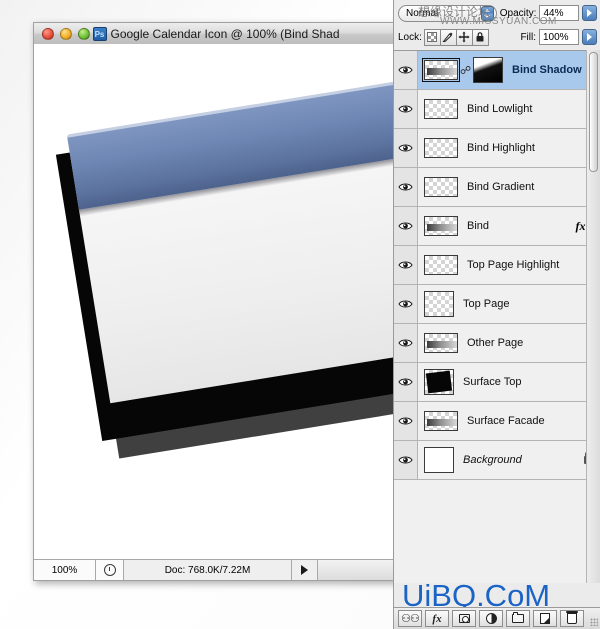 This screenshot has width=600, height=629. Describe the element at coordinates (410, 618) in the screenshot. I see `link-layers-button: ⚇⚇` at that location.